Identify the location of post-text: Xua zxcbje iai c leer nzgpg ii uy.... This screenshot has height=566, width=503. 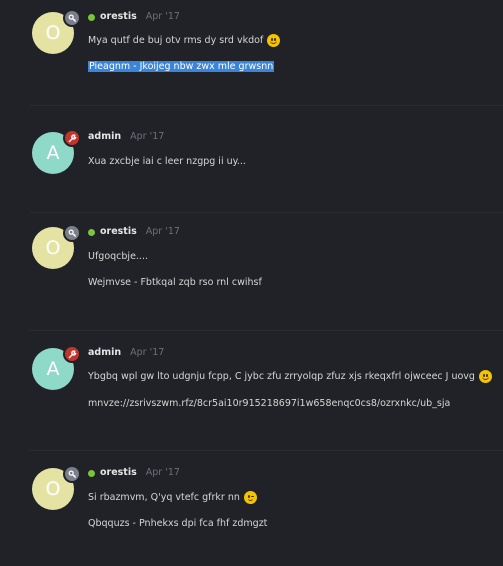
(167, 161).